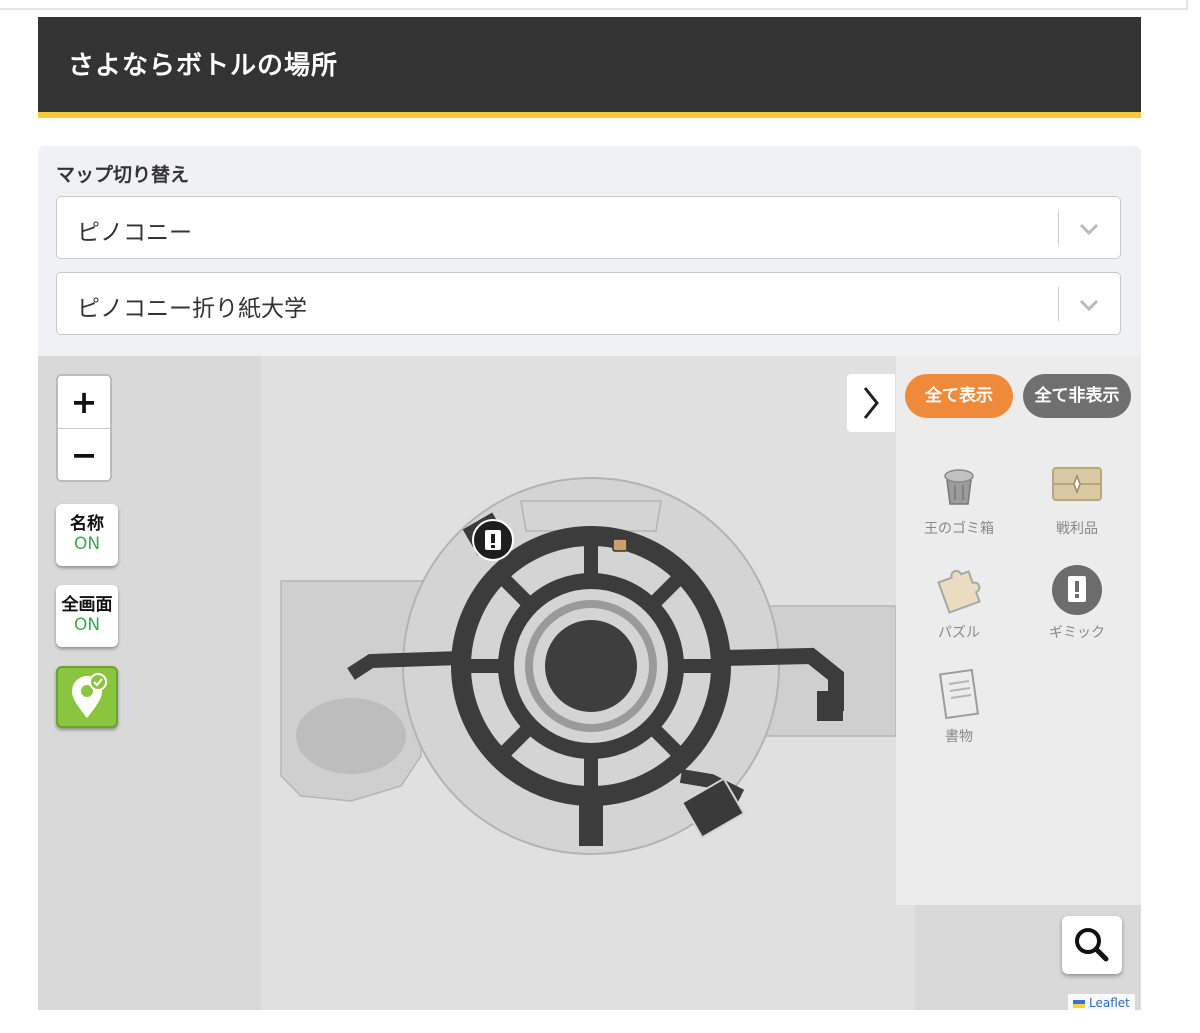 The width and height of the screenshot is (1200, 1033). I want to click on filter-panel-toggle, so click(871, 403).